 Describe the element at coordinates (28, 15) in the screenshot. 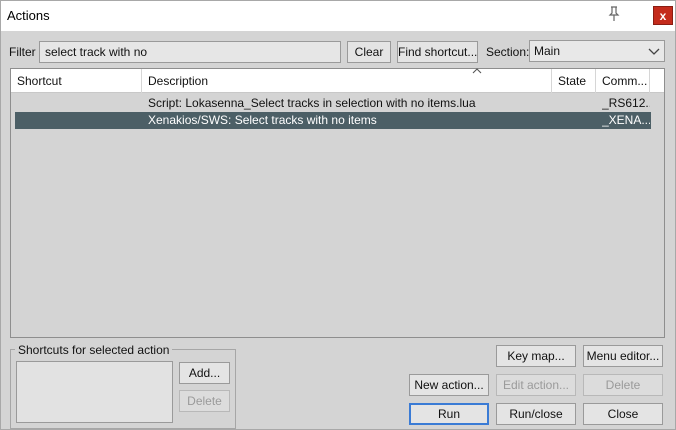

I see `window-title: Actions` at that location.